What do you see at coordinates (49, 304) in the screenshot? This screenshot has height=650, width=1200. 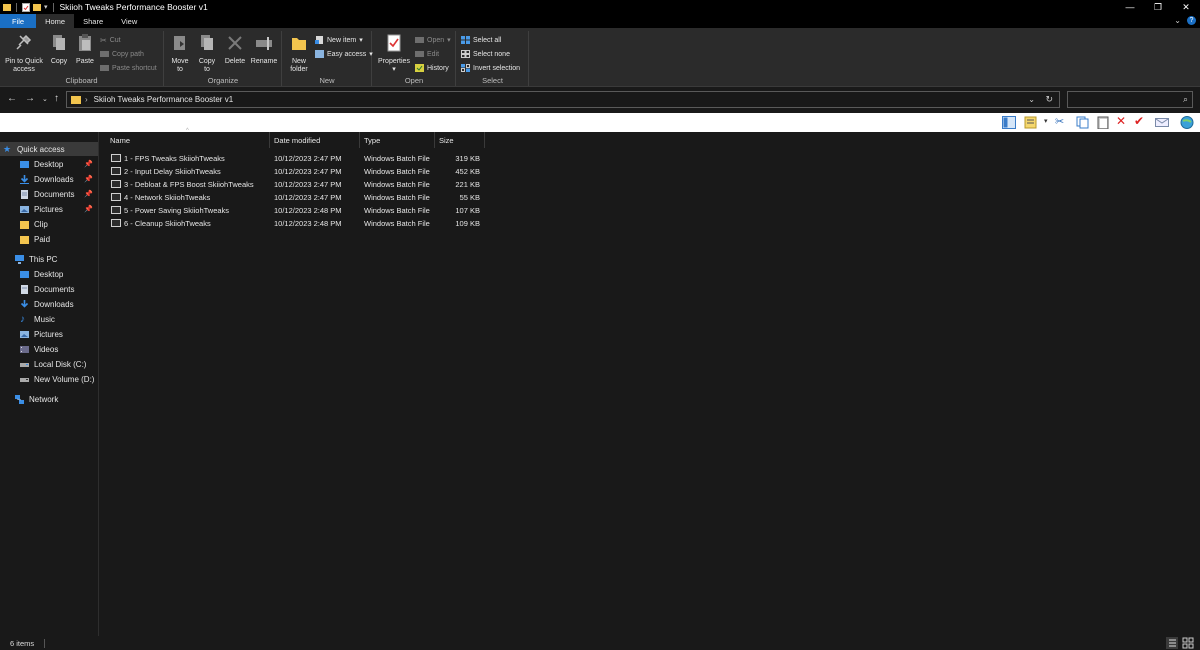 I see `sidebar-item-pc-downloads: Downloads` at bounding box center [49, 304].